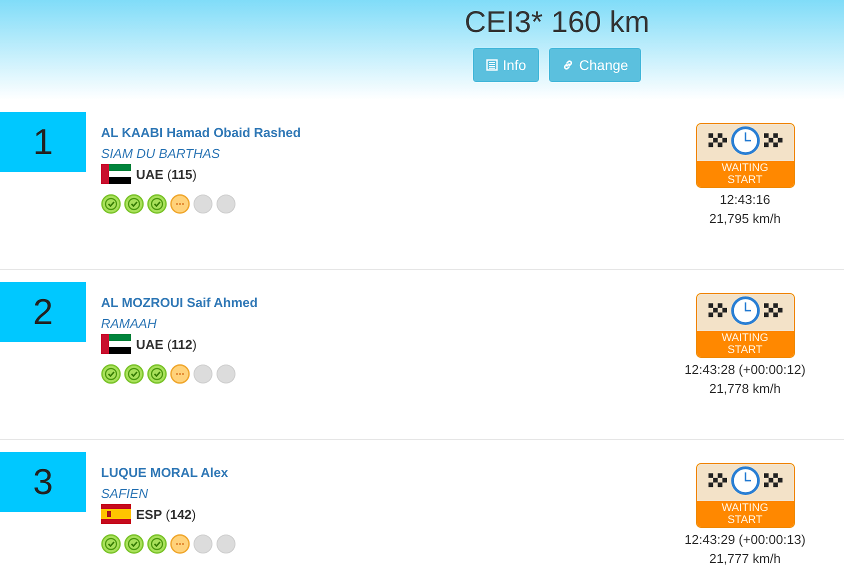  Describe the element at coordinates (166, 174) in the screenshot. I see `country-code: UAE (115)` at that location.